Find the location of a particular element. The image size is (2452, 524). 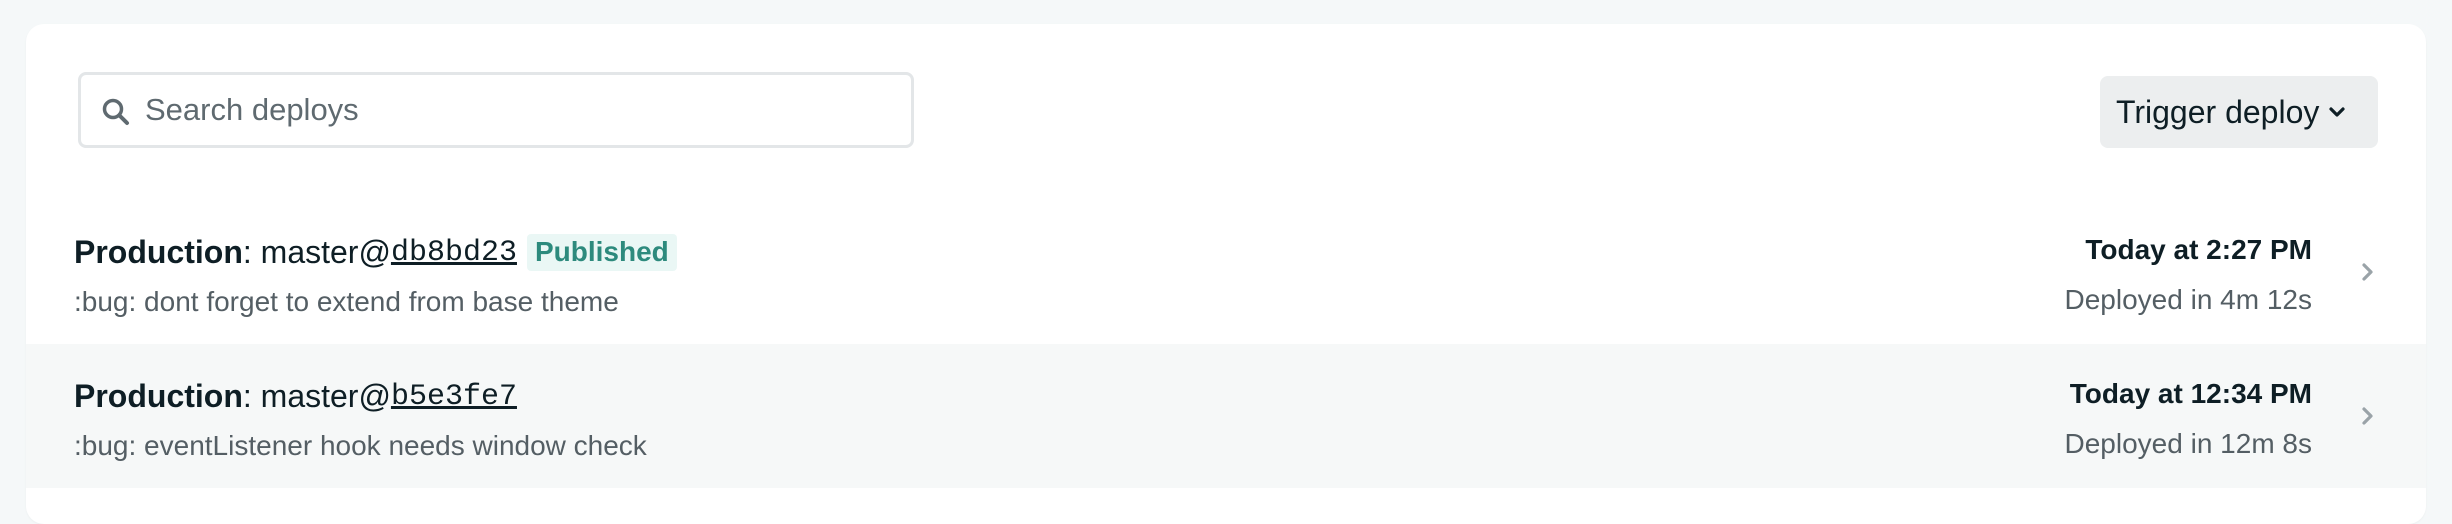

deploy-title: Production: master@ db8bd23 Published is located at coordinates (375, 252).